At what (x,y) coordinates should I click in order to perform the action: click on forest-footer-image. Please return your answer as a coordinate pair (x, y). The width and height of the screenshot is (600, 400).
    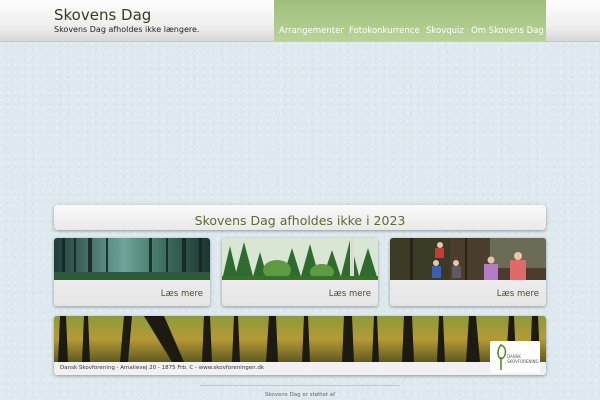
    Looking at the image, I should click on (300, 339).